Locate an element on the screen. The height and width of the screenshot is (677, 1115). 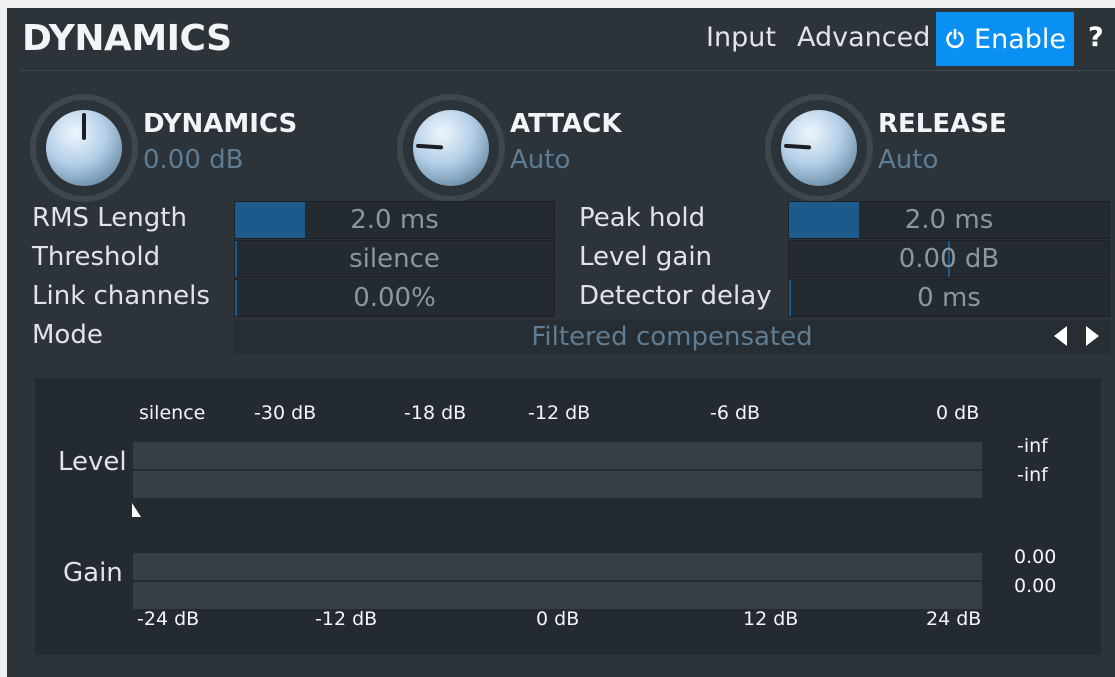
next-arrow-icon is located at coordinates (1092, 336).